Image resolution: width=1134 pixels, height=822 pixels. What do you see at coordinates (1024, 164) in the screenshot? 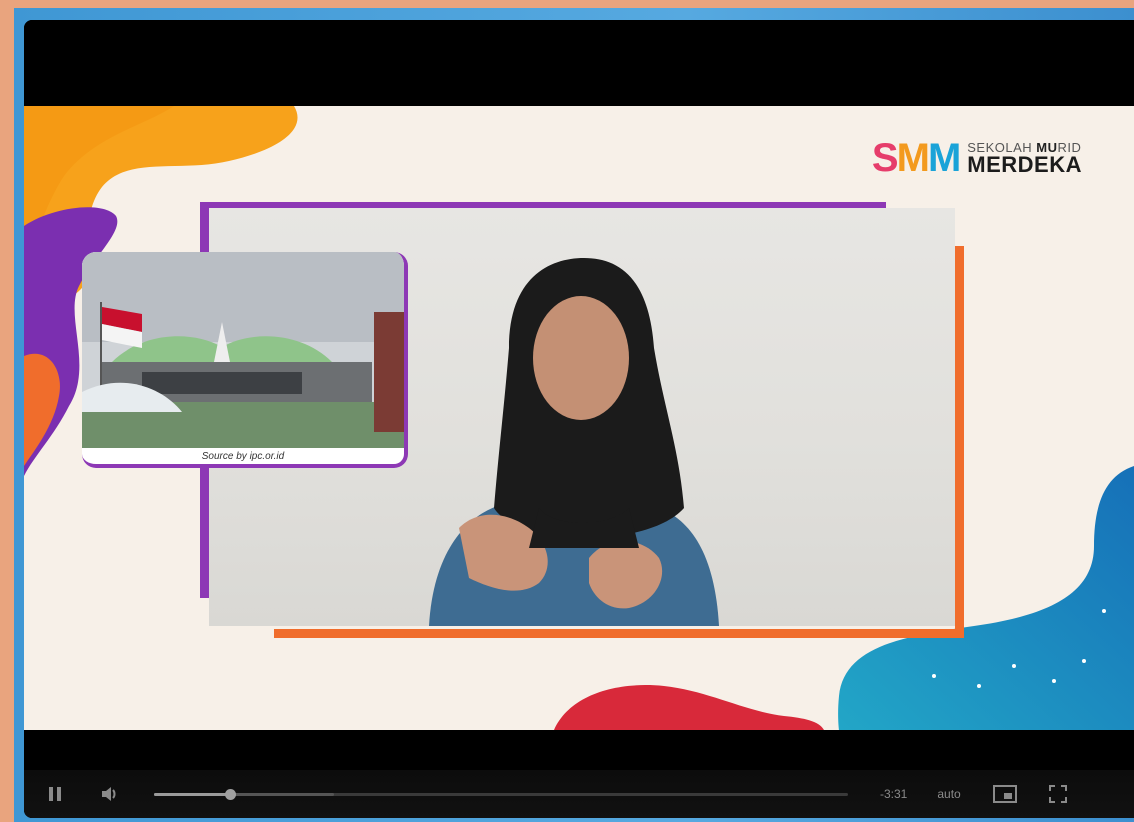
I see `logo-line2: MERDEKA` at bounding box center [1024, 164].